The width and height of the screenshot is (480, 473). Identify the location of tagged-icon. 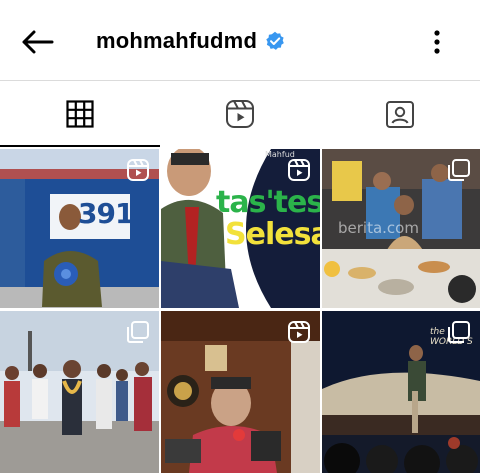
(400, 114).